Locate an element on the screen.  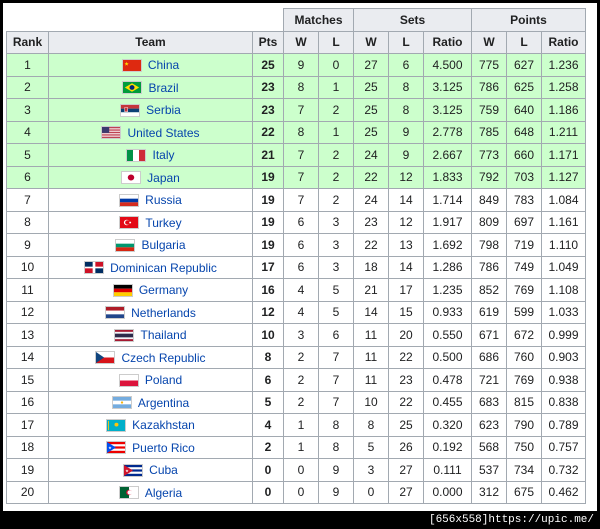
points-won-cell: 773 is located at coordinates (489, 155).